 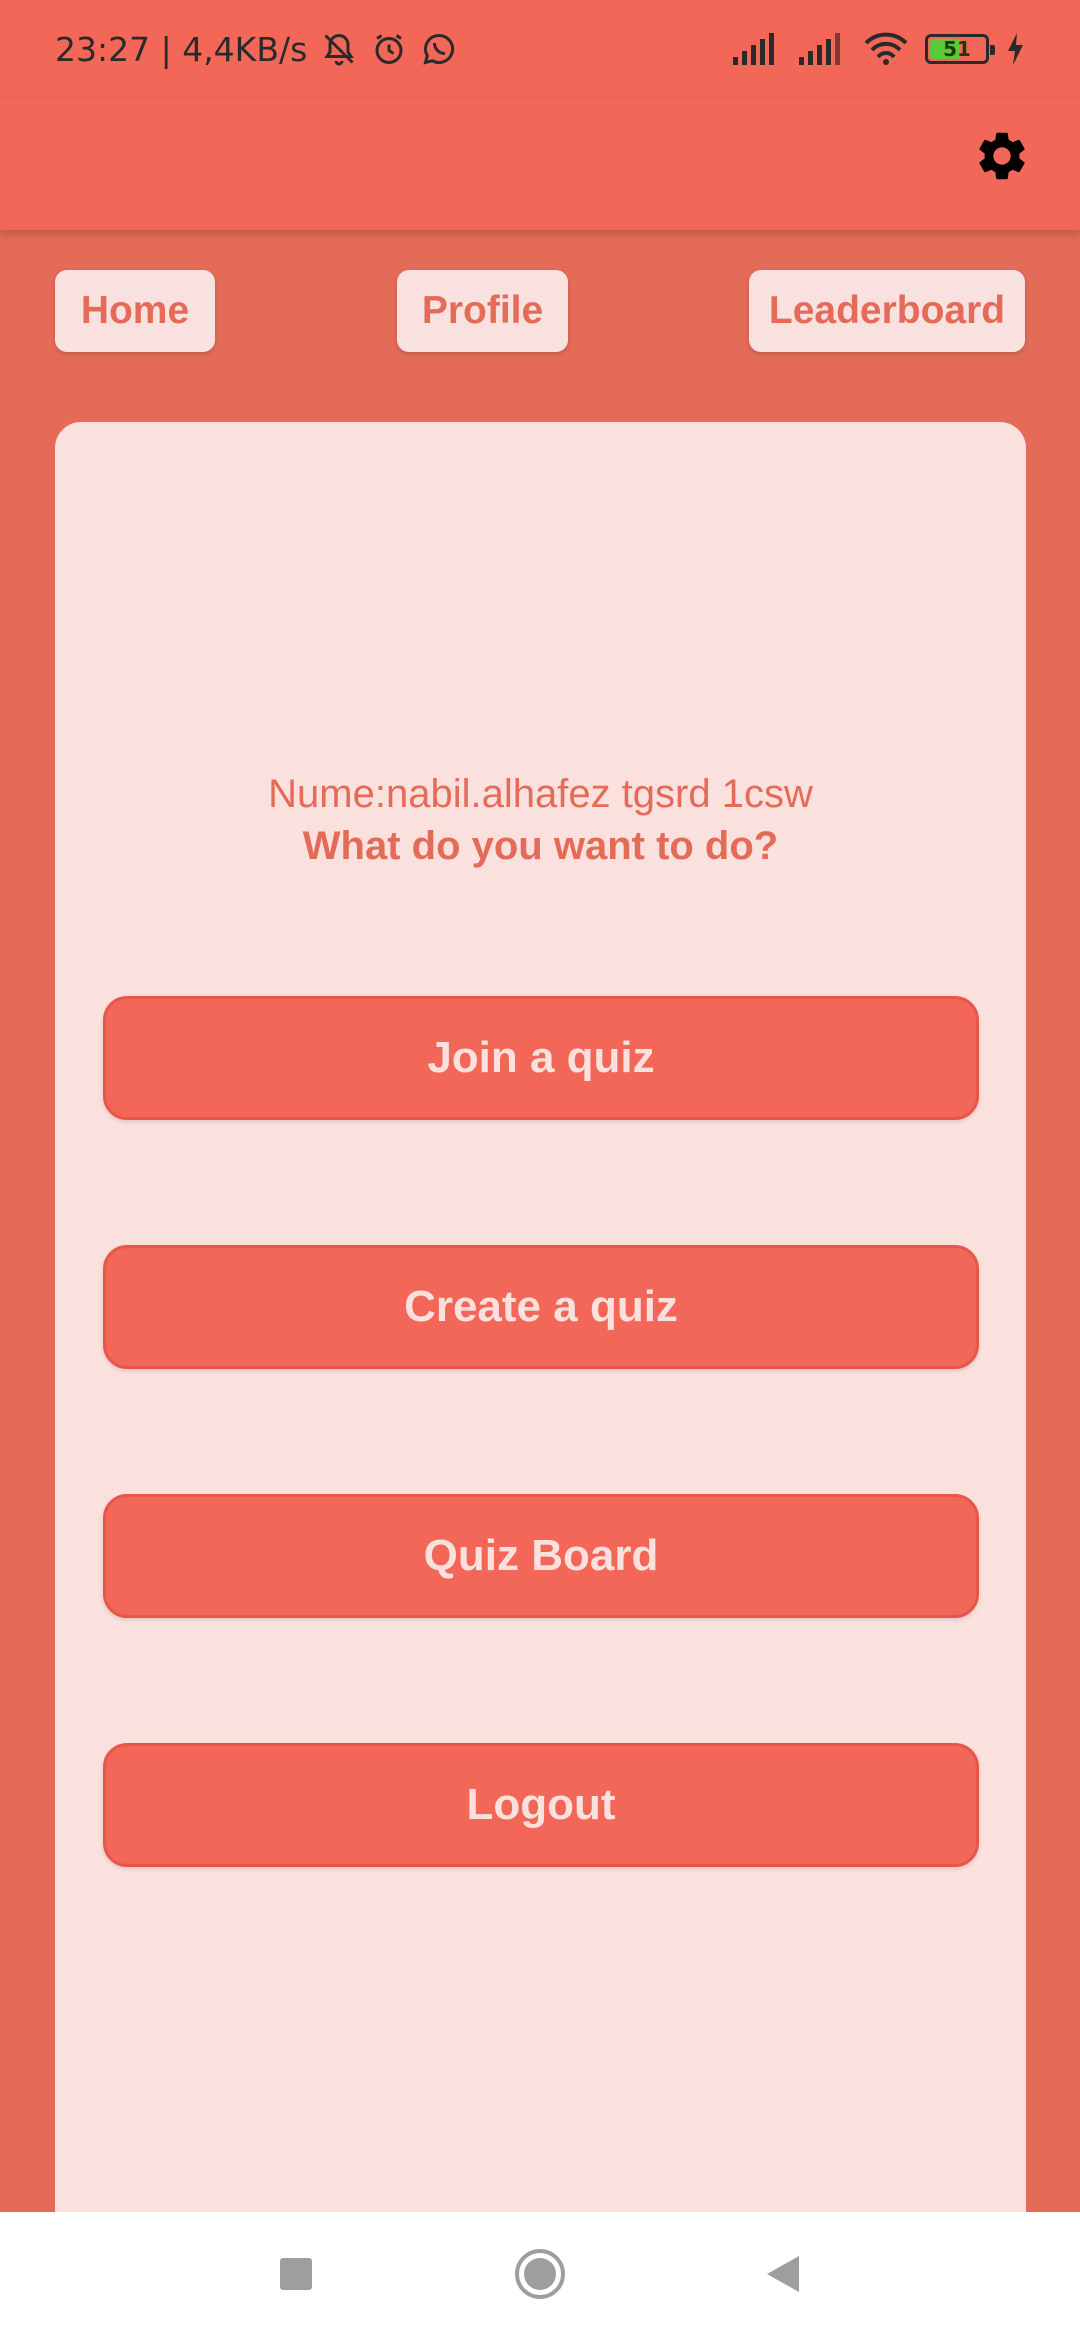 I want to click on user-greeting: Nume:nabil.alhafez tgsrd 1csw, so click(x=540, y=794).